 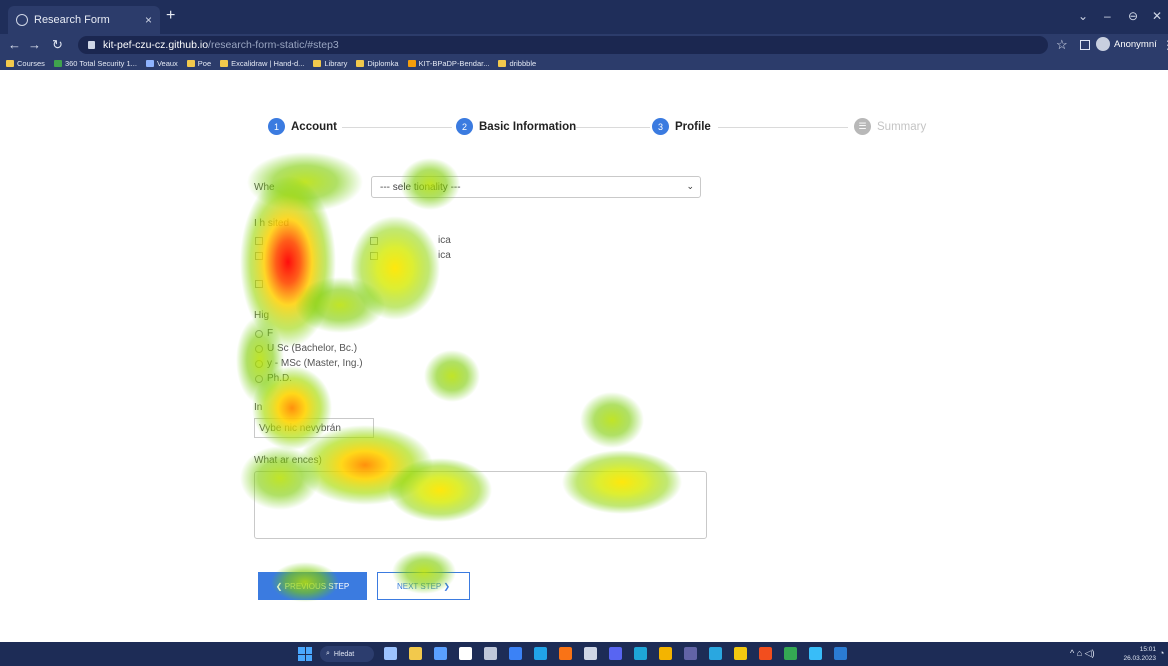 What do you see at coordinates (1165, 45) in the screenshot?
I see `menu-icon: ⋮` at bounding box center [1165, 45].